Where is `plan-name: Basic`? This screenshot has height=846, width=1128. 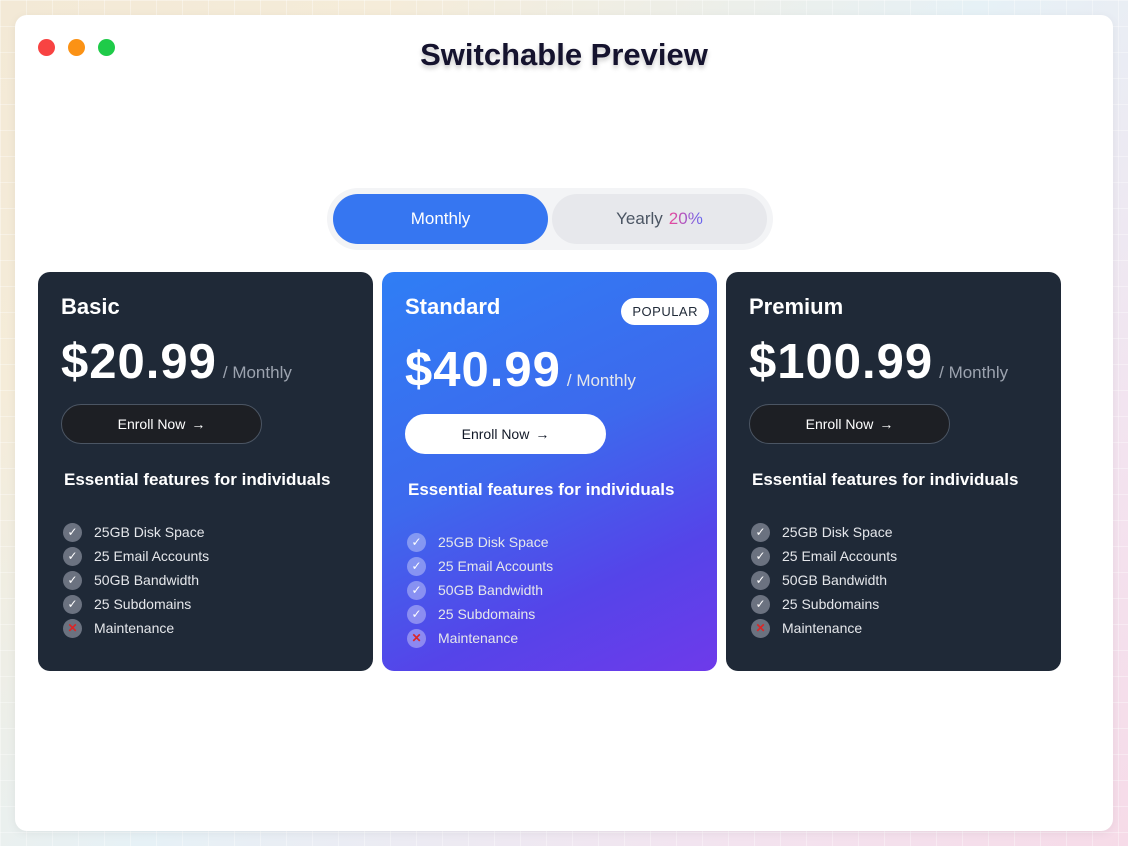 plan-name: Basic is located at coordinates (90, 306).